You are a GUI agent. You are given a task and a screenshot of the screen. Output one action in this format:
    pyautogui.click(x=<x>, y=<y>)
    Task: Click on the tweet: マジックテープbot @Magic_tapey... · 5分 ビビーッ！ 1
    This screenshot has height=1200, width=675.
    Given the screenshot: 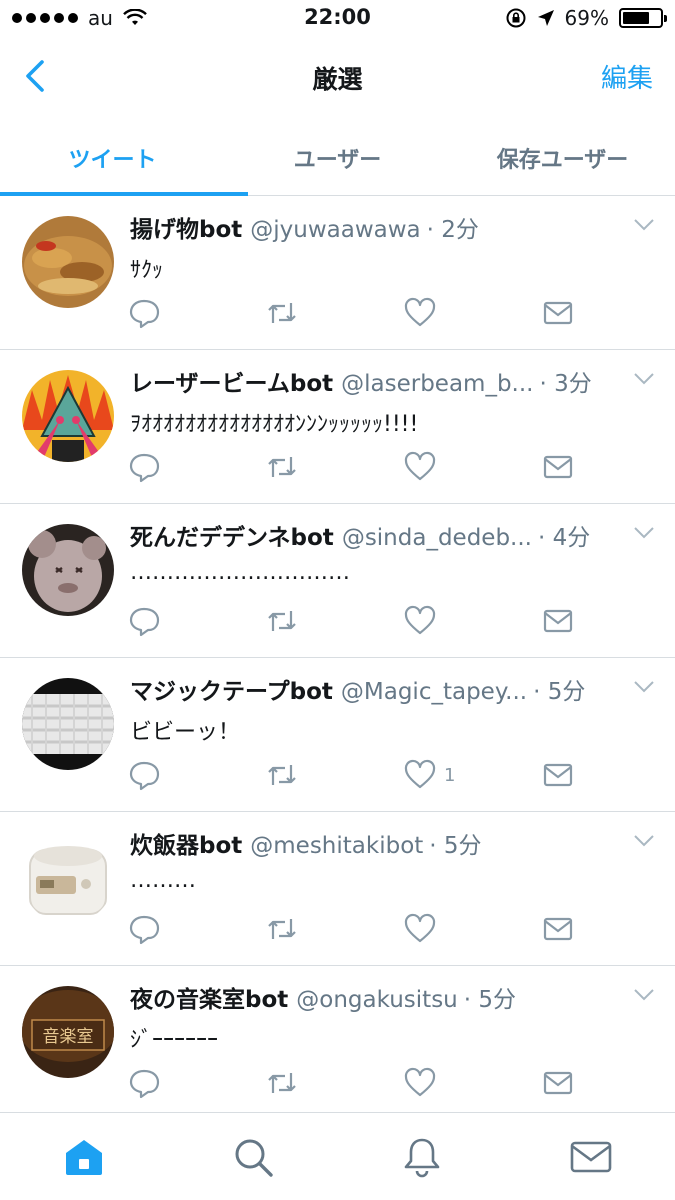 What is the action you would take?
    pyautogui.click(x=337, y=735)
    